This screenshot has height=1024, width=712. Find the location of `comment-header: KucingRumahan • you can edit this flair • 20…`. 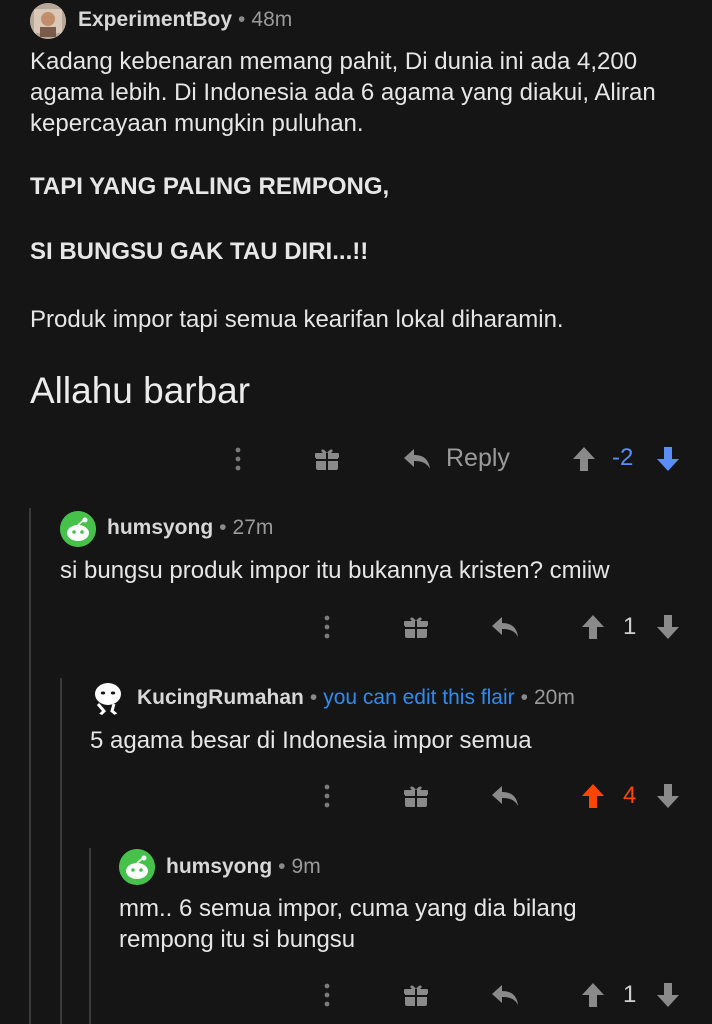

comment-header: KucingRumahan • you can edit this flair • 20… is located at coordinates (356, 698).